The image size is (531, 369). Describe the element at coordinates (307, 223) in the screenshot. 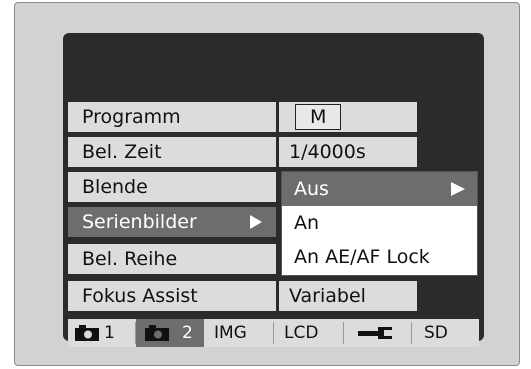

I see `submenu-option-label: An` at that location.